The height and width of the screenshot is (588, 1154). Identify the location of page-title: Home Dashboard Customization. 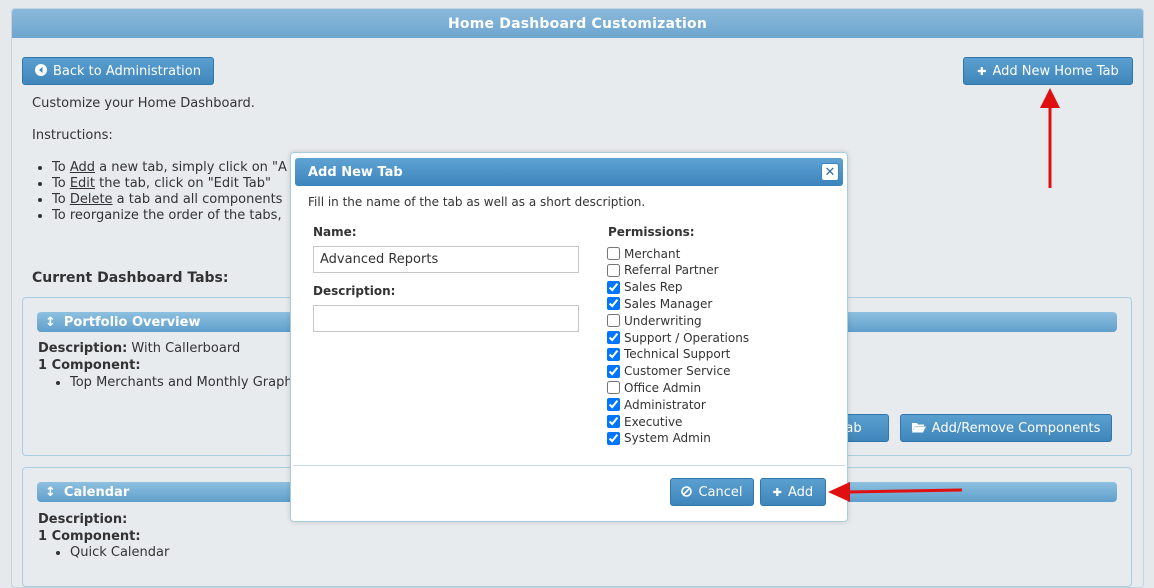
(577, 23).